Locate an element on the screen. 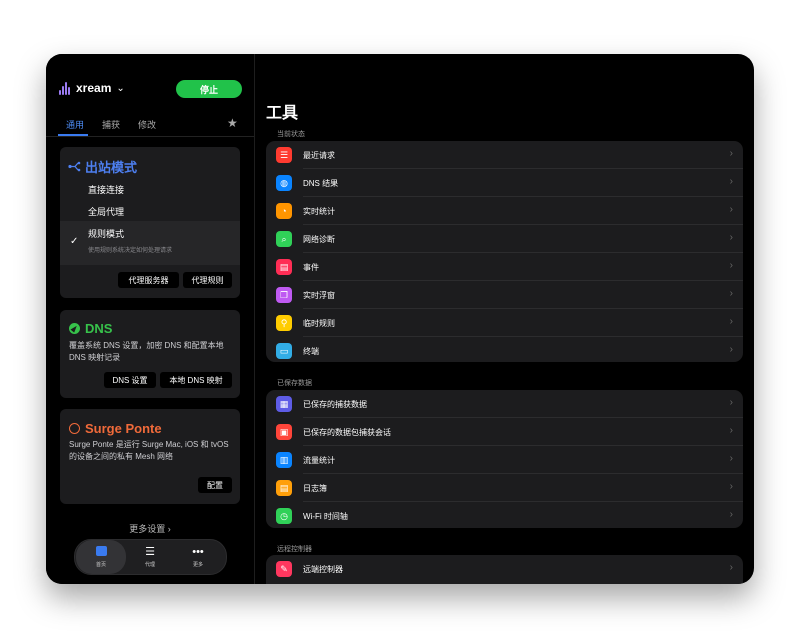 This screenshot has height=644, width=800. row-network-diagnostics: ⌕ 网络诊断 › is located at coordinates (504, 239).